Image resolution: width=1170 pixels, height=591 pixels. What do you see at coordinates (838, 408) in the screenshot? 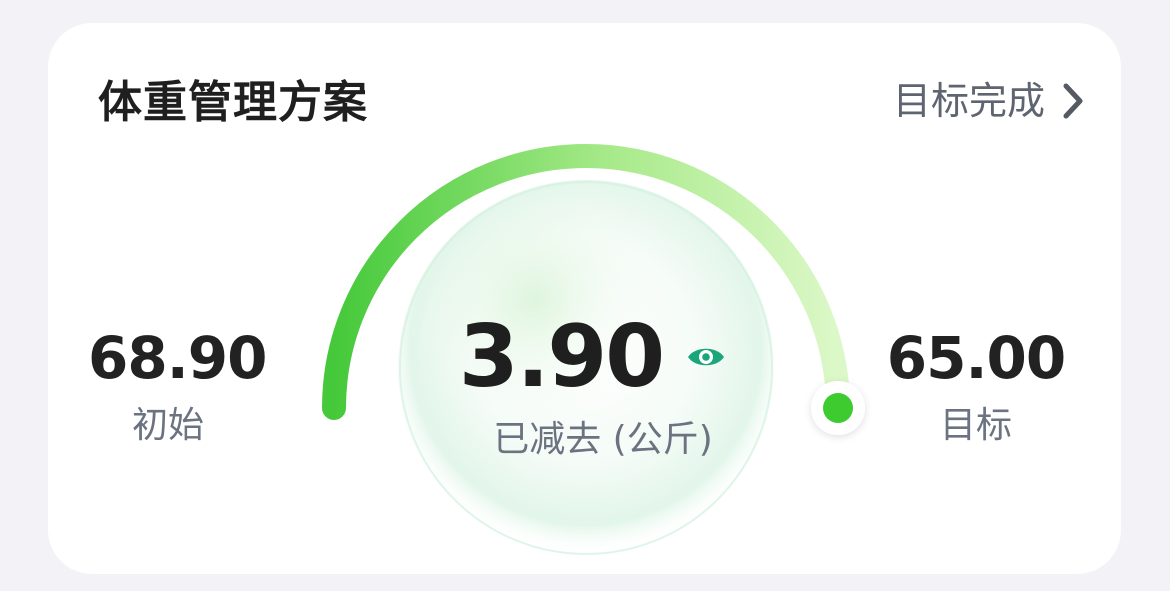
I see `progress-knob` at bounding box center [838, 408].